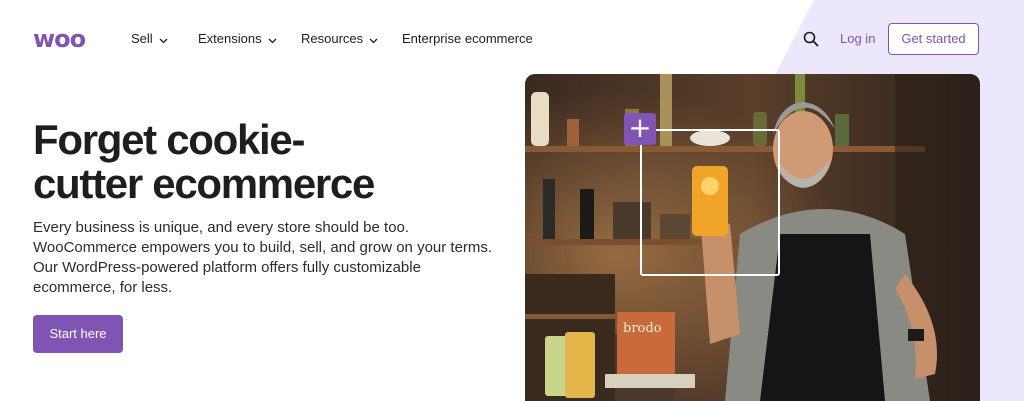  I want to click on nav-item-label: Extensions, so click(230, 38).